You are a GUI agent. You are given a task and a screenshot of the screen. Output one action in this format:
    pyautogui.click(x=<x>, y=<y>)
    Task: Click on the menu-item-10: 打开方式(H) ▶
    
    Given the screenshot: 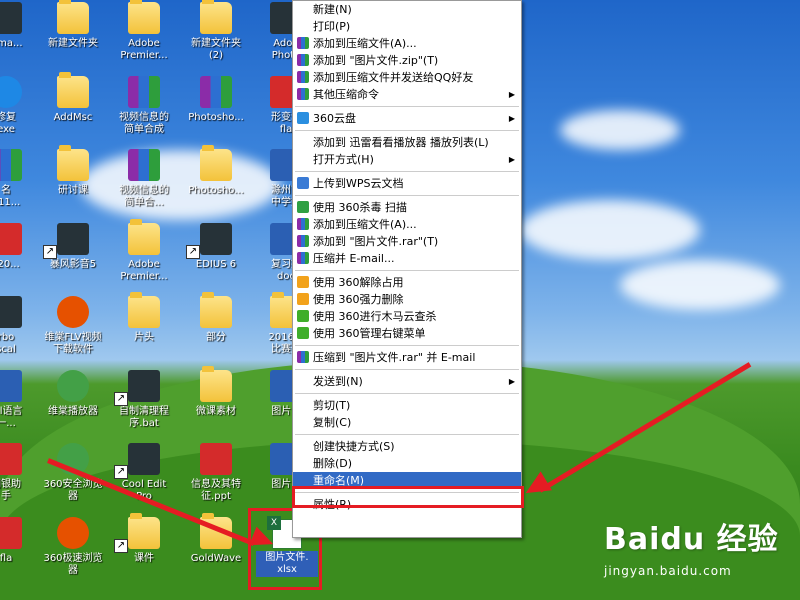 What is the action you would take?
    pyautogui.click(x=407, y=159)
    